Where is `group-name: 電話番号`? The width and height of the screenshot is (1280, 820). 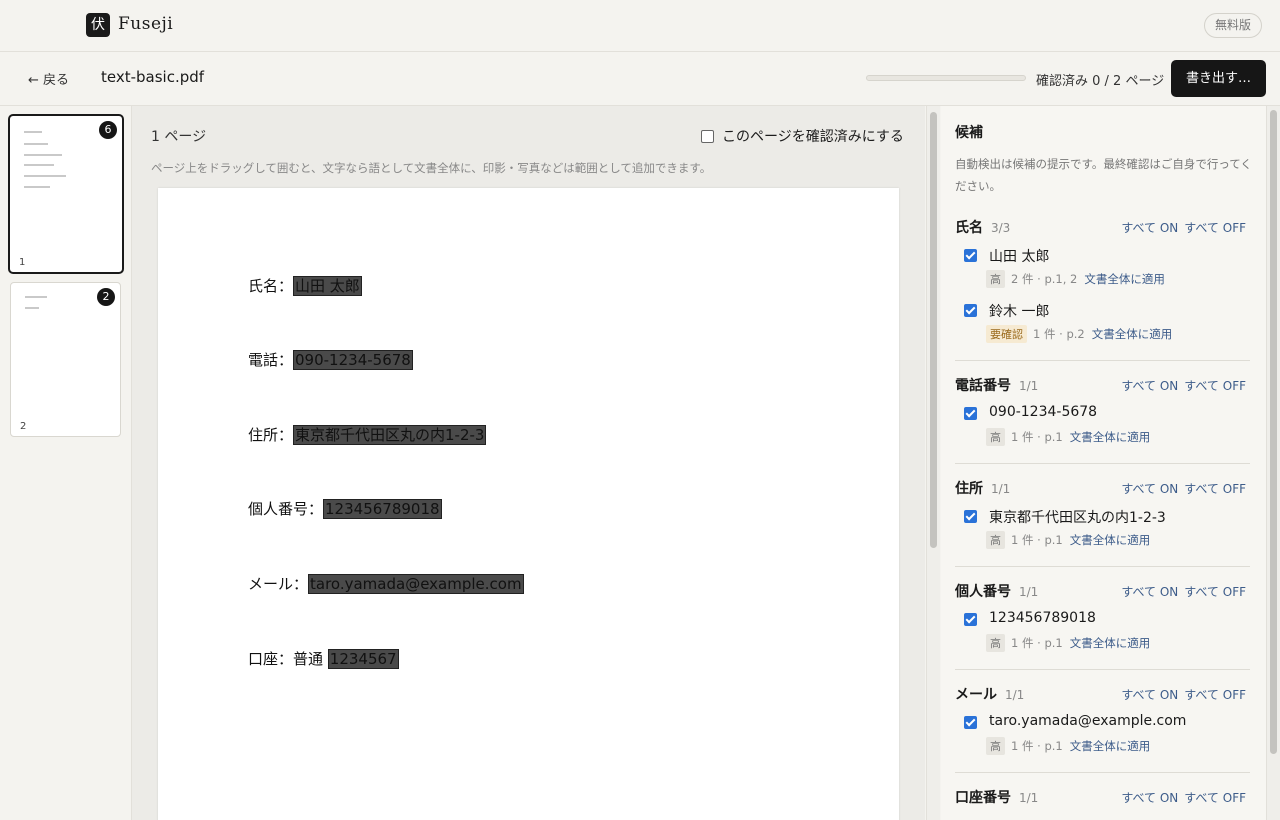
group-name: 電話番号 is located at coordinates (983, 386).